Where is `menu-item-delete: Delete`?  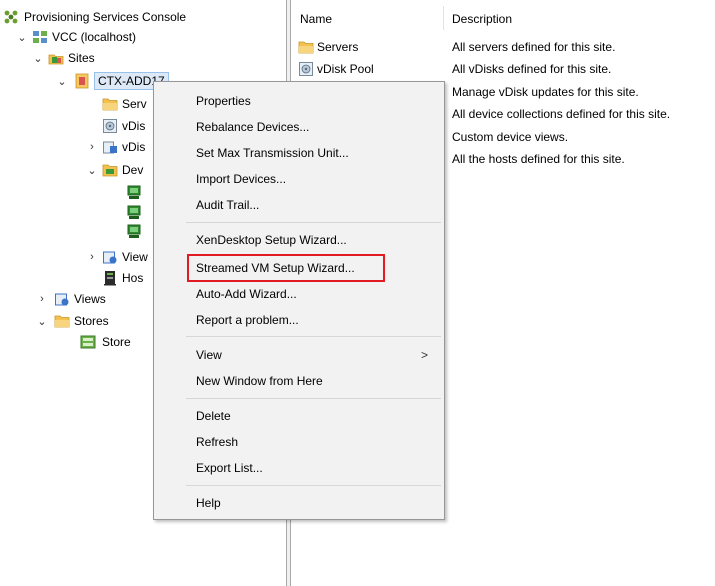
menu-item-delete: Delete is located at coordinates (213, 416).